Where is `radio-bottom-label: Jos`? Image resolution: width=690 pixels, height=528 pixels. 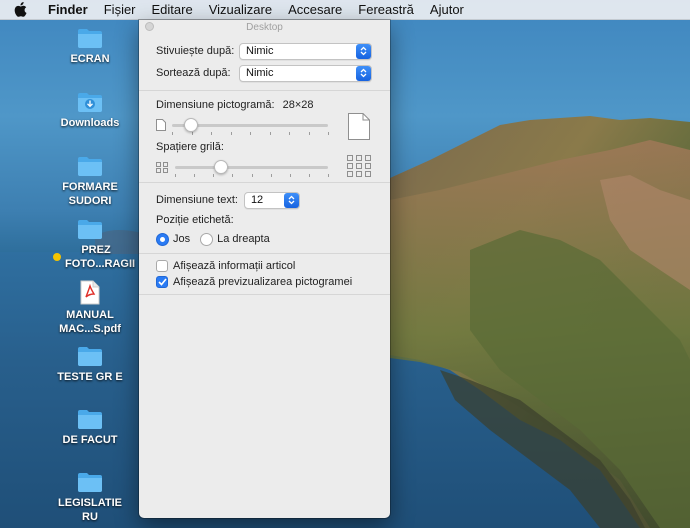 radio-bottom-label: Jos is located at coordinates (182, 239).